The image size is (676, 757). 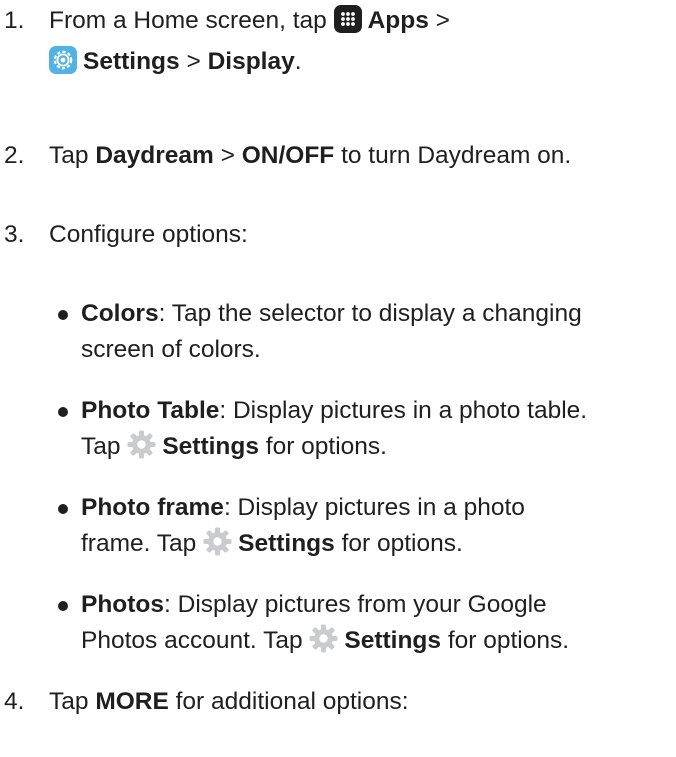 What do you see at coordinates (288, 701) in the screenshot?
I see `step-text-run: for additional options:` at bounding box center [288, 701].